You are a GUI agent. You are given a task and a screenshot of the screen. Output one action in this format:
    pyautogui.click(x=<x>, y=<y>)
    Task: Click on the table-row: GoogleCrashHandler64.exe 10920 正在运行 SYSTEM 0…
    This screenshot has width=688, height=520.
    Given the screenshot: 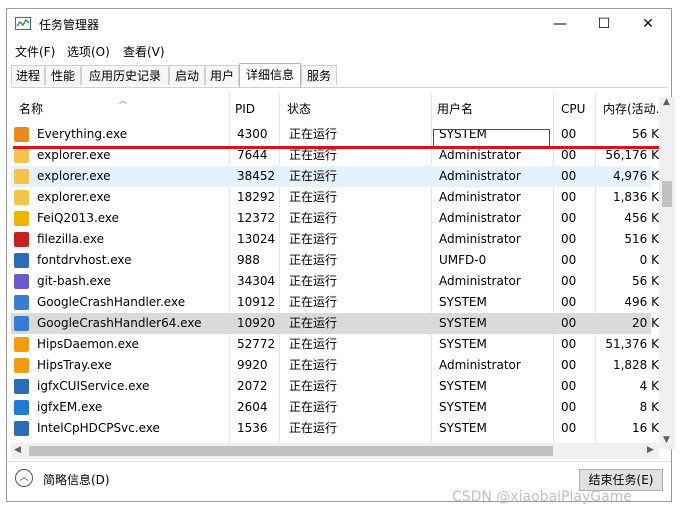 What is the action you would take?
    pyautogui.click(x=335, y=323)
    